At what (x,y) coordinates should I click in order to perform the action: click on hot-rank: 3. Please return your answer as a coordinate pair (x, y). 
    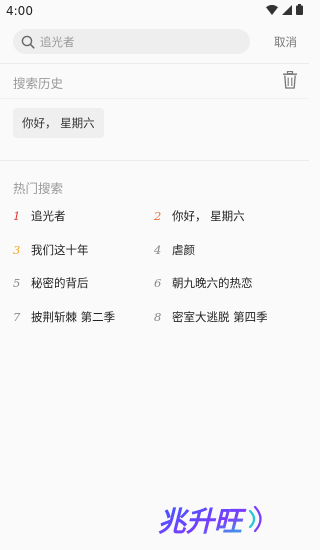
    Looking at the image, I should click on (17, 250).